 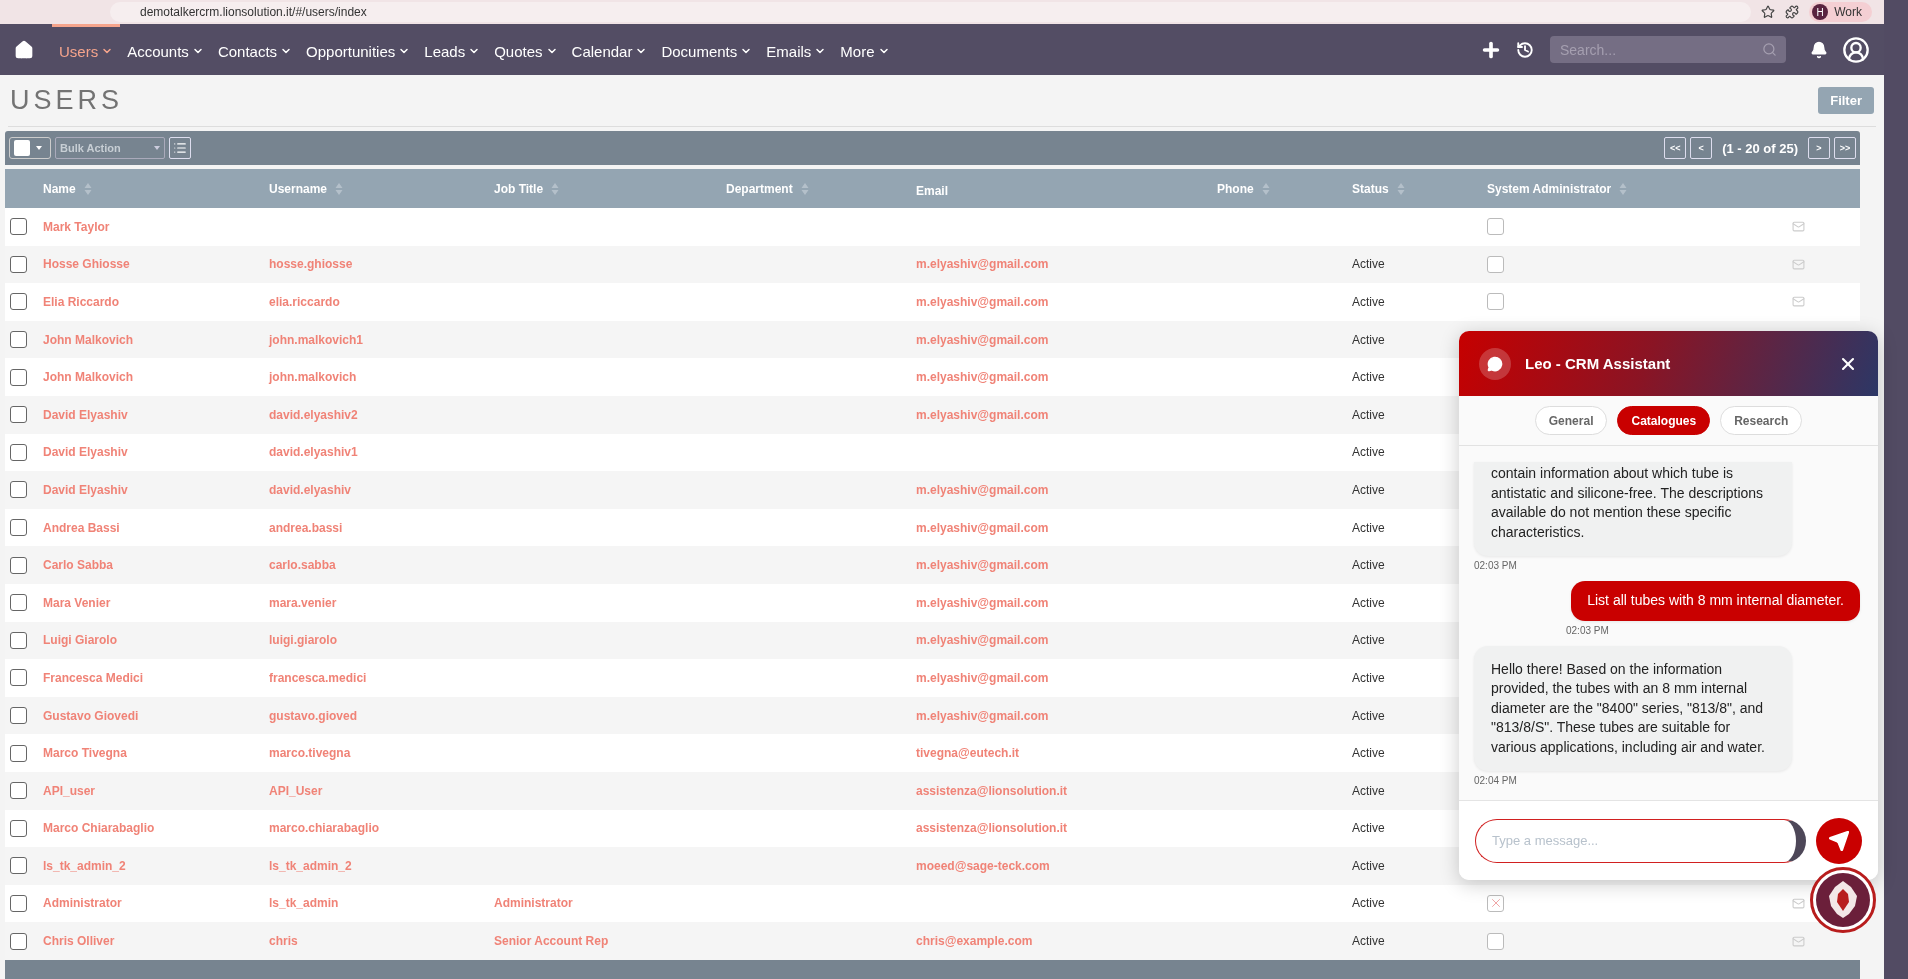 What do you see at coordinates (76, 226) in the screenshot?
I see `table-link: Mark Taylor` at bounding box center [76, 226].